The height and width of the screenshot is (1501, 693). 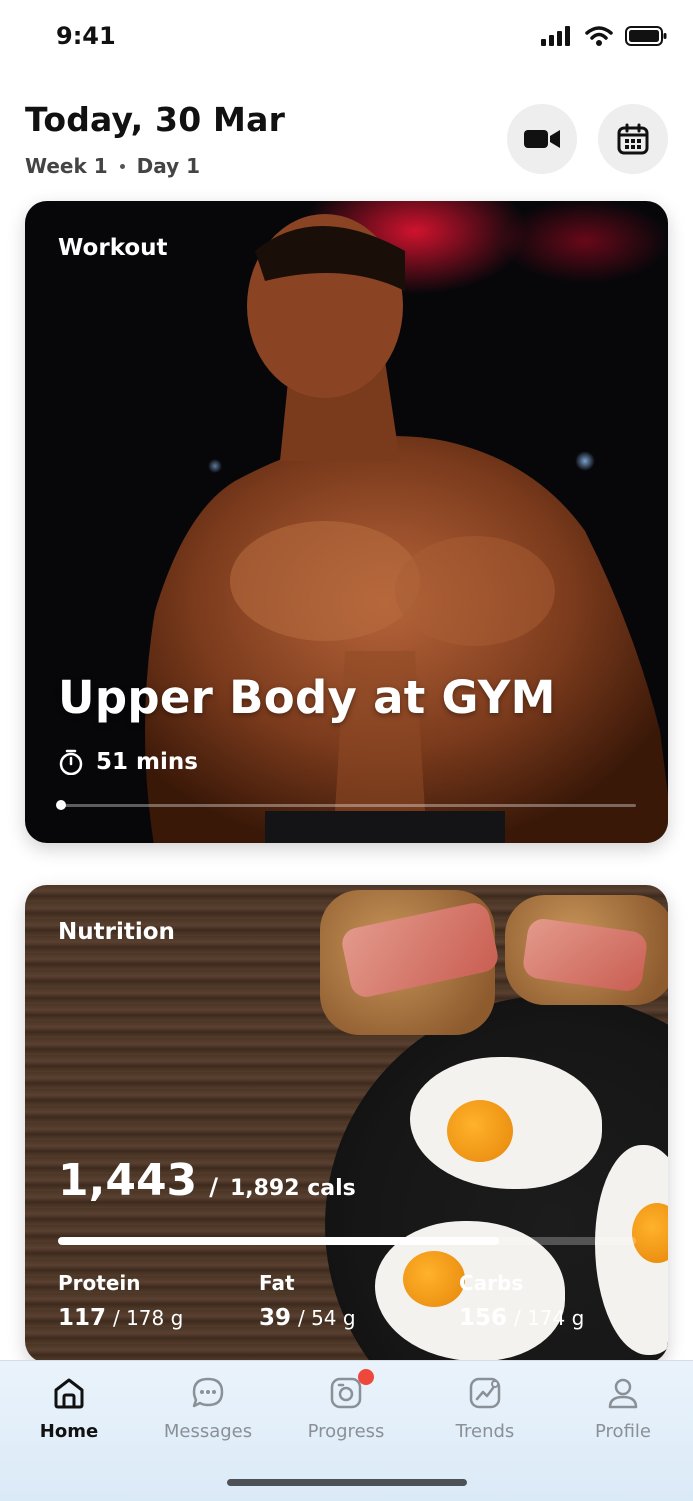 What do you see at coordinates (69, 1431) in the screenshot?
I see `tab-label: Home` at bounding box center [69, 1431].